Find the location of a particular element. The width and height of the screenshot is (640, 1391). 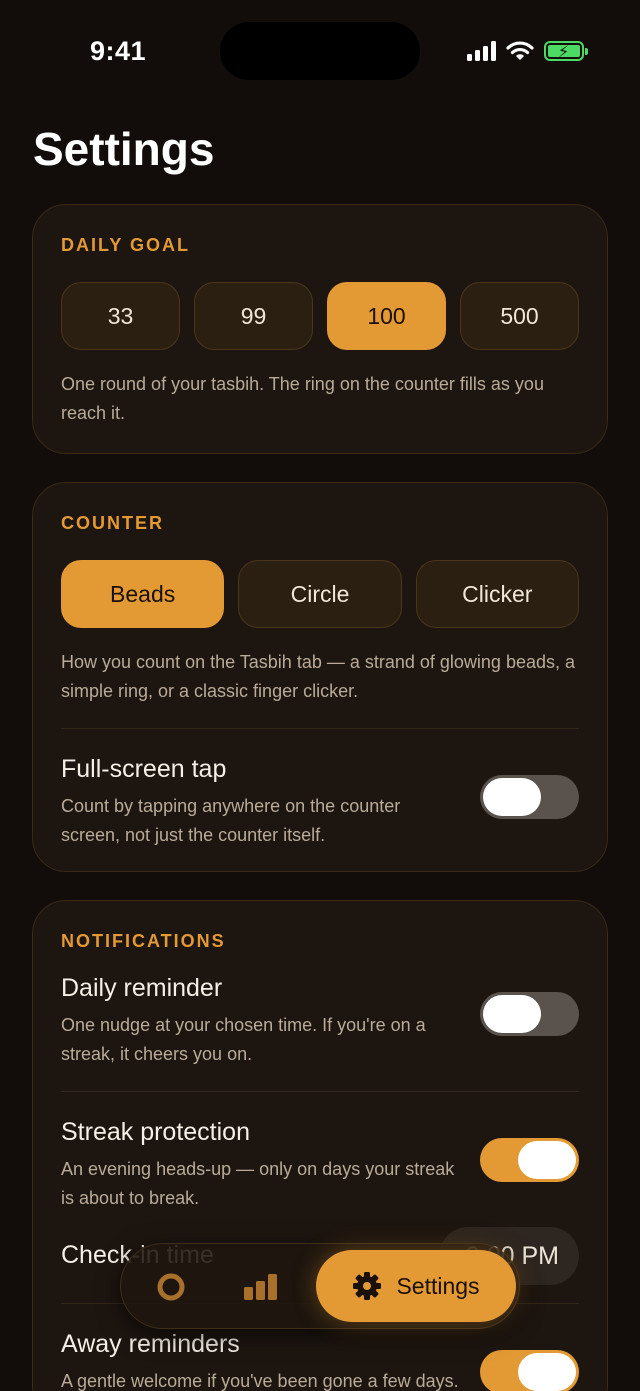

tab-counter is located at coordinates (171, 1287).